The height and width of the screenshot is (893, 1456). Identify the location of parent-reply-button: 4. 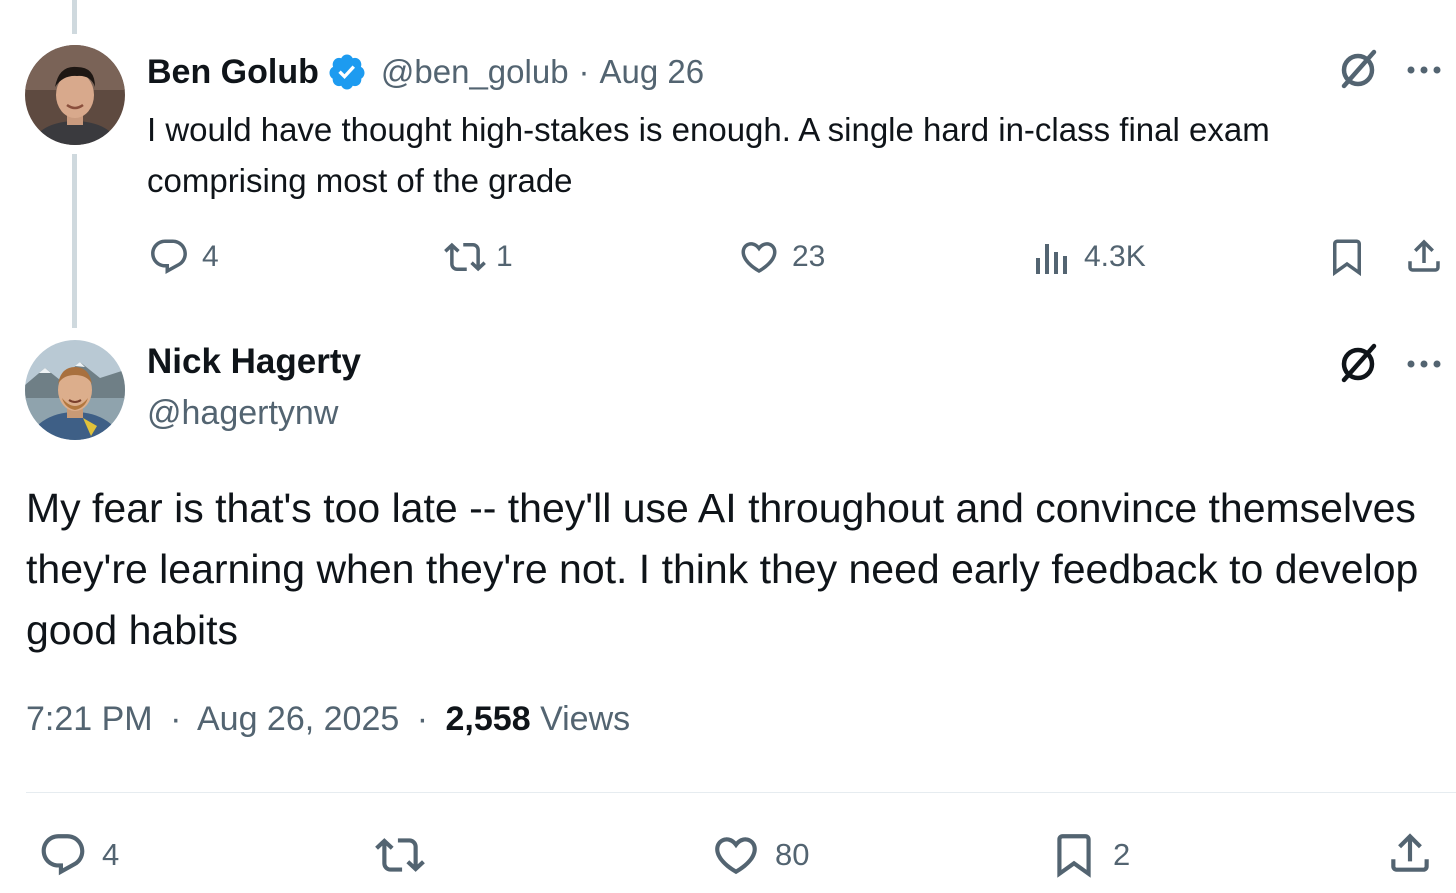
(183, 257).